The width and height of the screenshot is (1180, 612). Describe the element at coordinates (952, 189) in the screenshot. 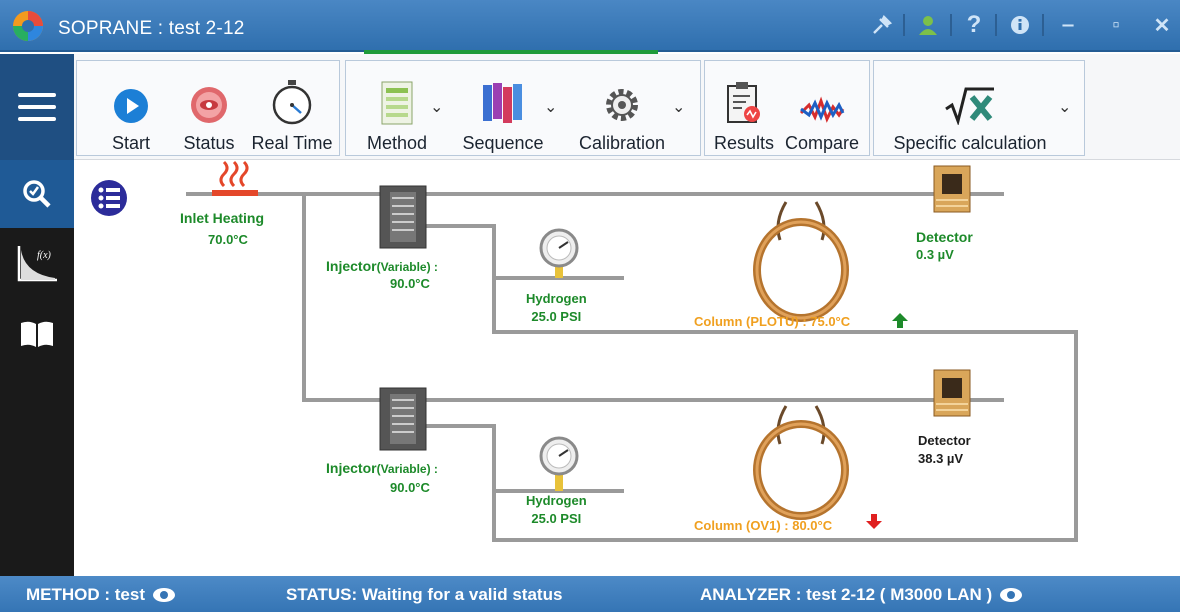

I see `detector-1-icon` at that location.